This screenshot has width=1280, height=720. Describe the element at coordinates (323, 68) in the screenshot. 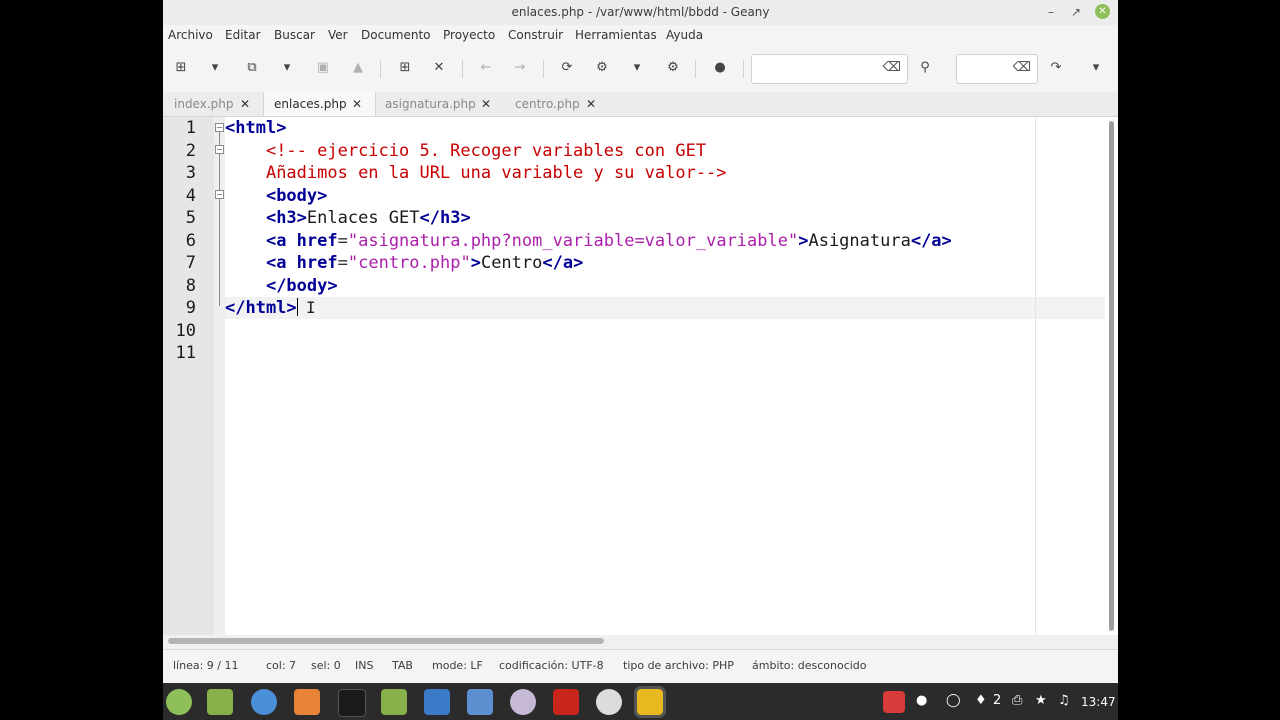

I see `save-icon: ▣` at that location.